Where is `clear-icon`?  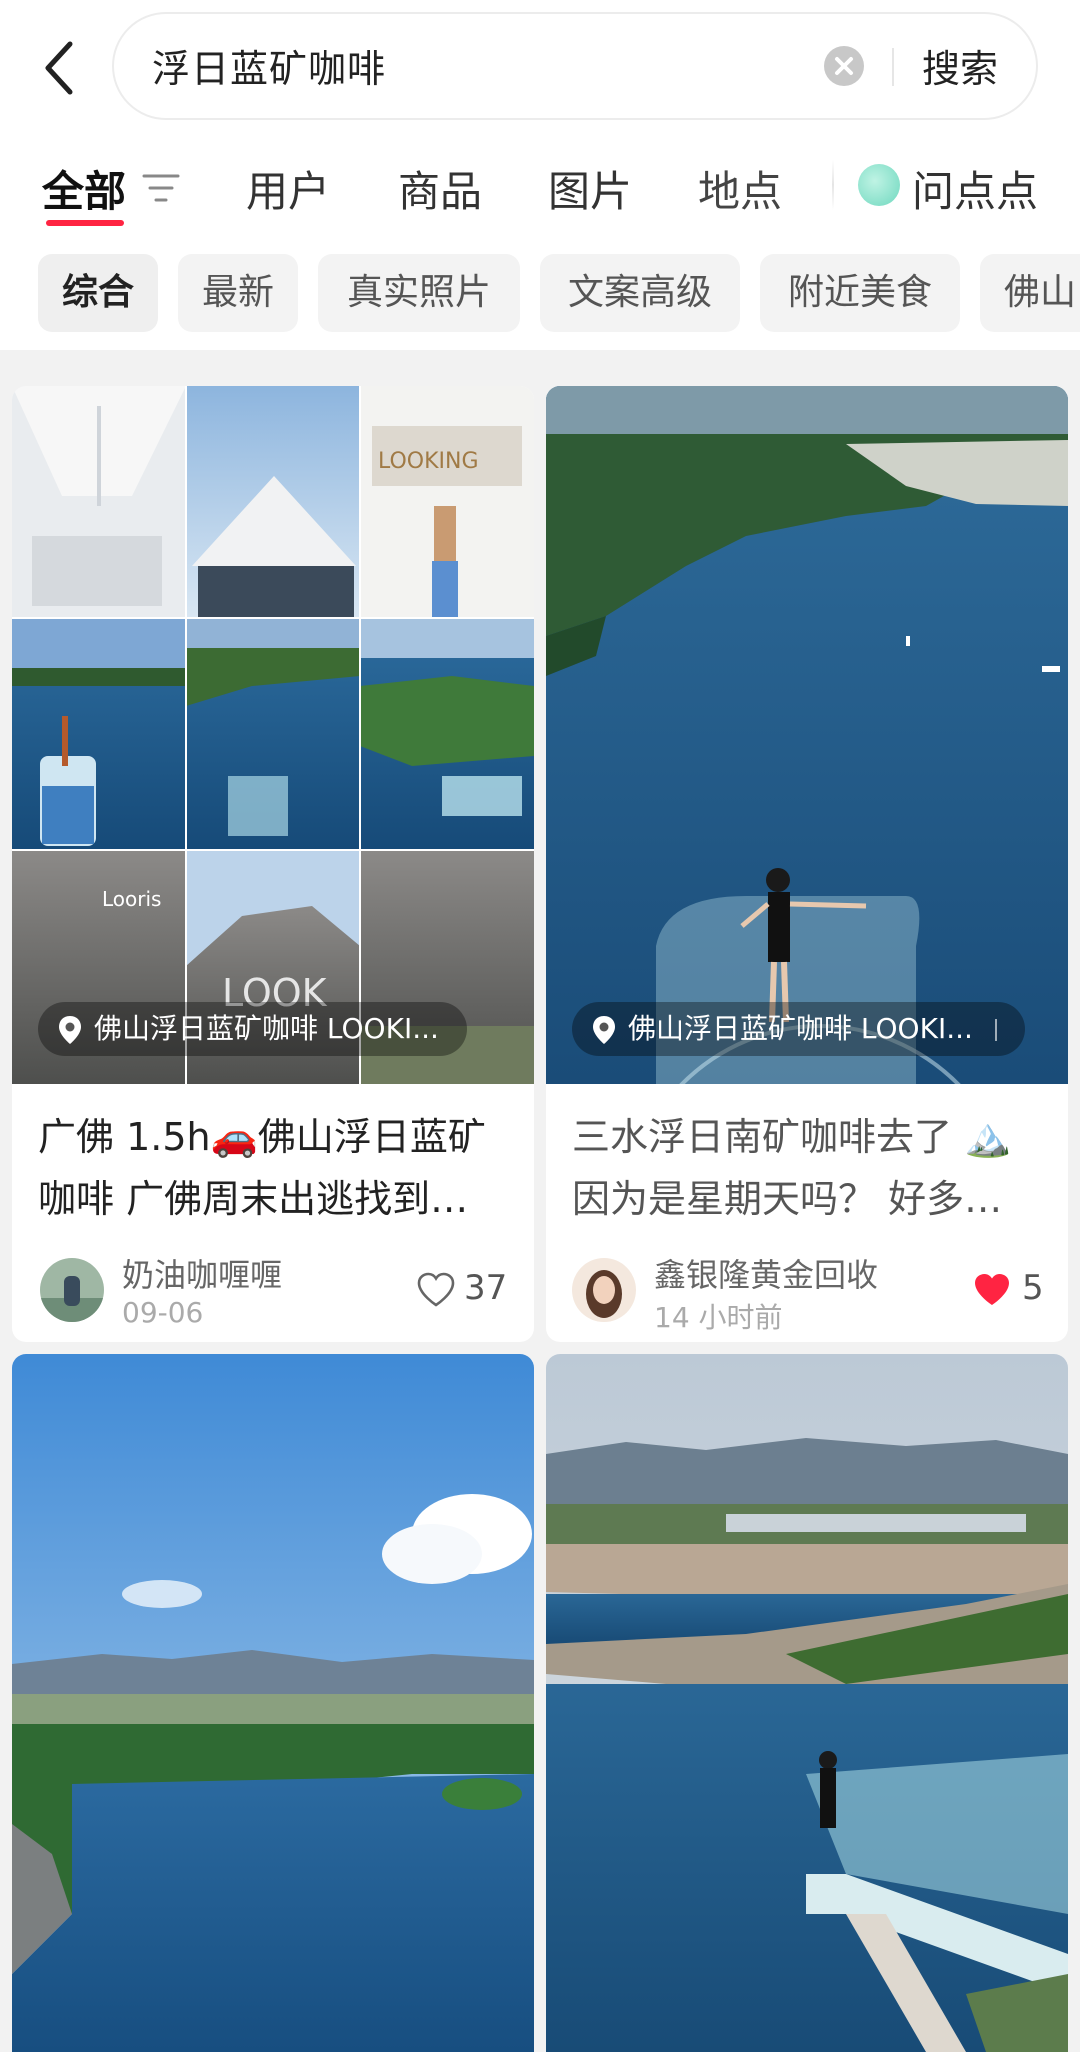 clear-icon is located at coordinates (844, 66).